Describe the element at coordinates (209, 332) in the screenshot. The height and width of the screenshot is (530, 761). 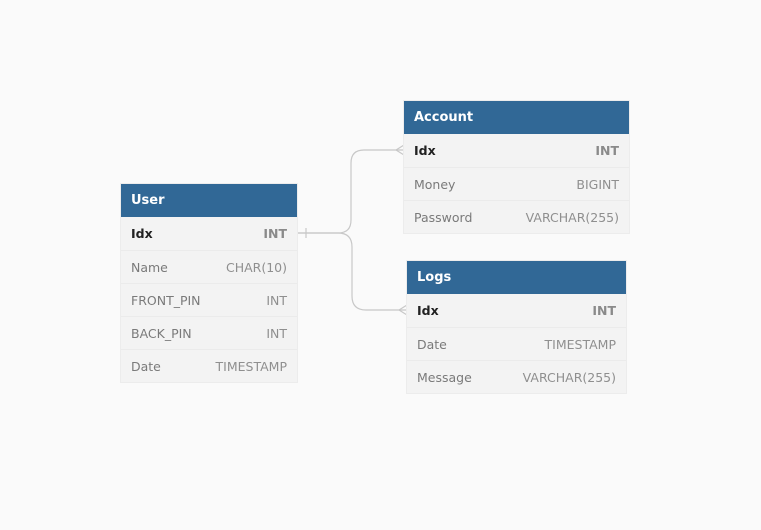
I see `table-row: BACK_PIN INT` at that location.